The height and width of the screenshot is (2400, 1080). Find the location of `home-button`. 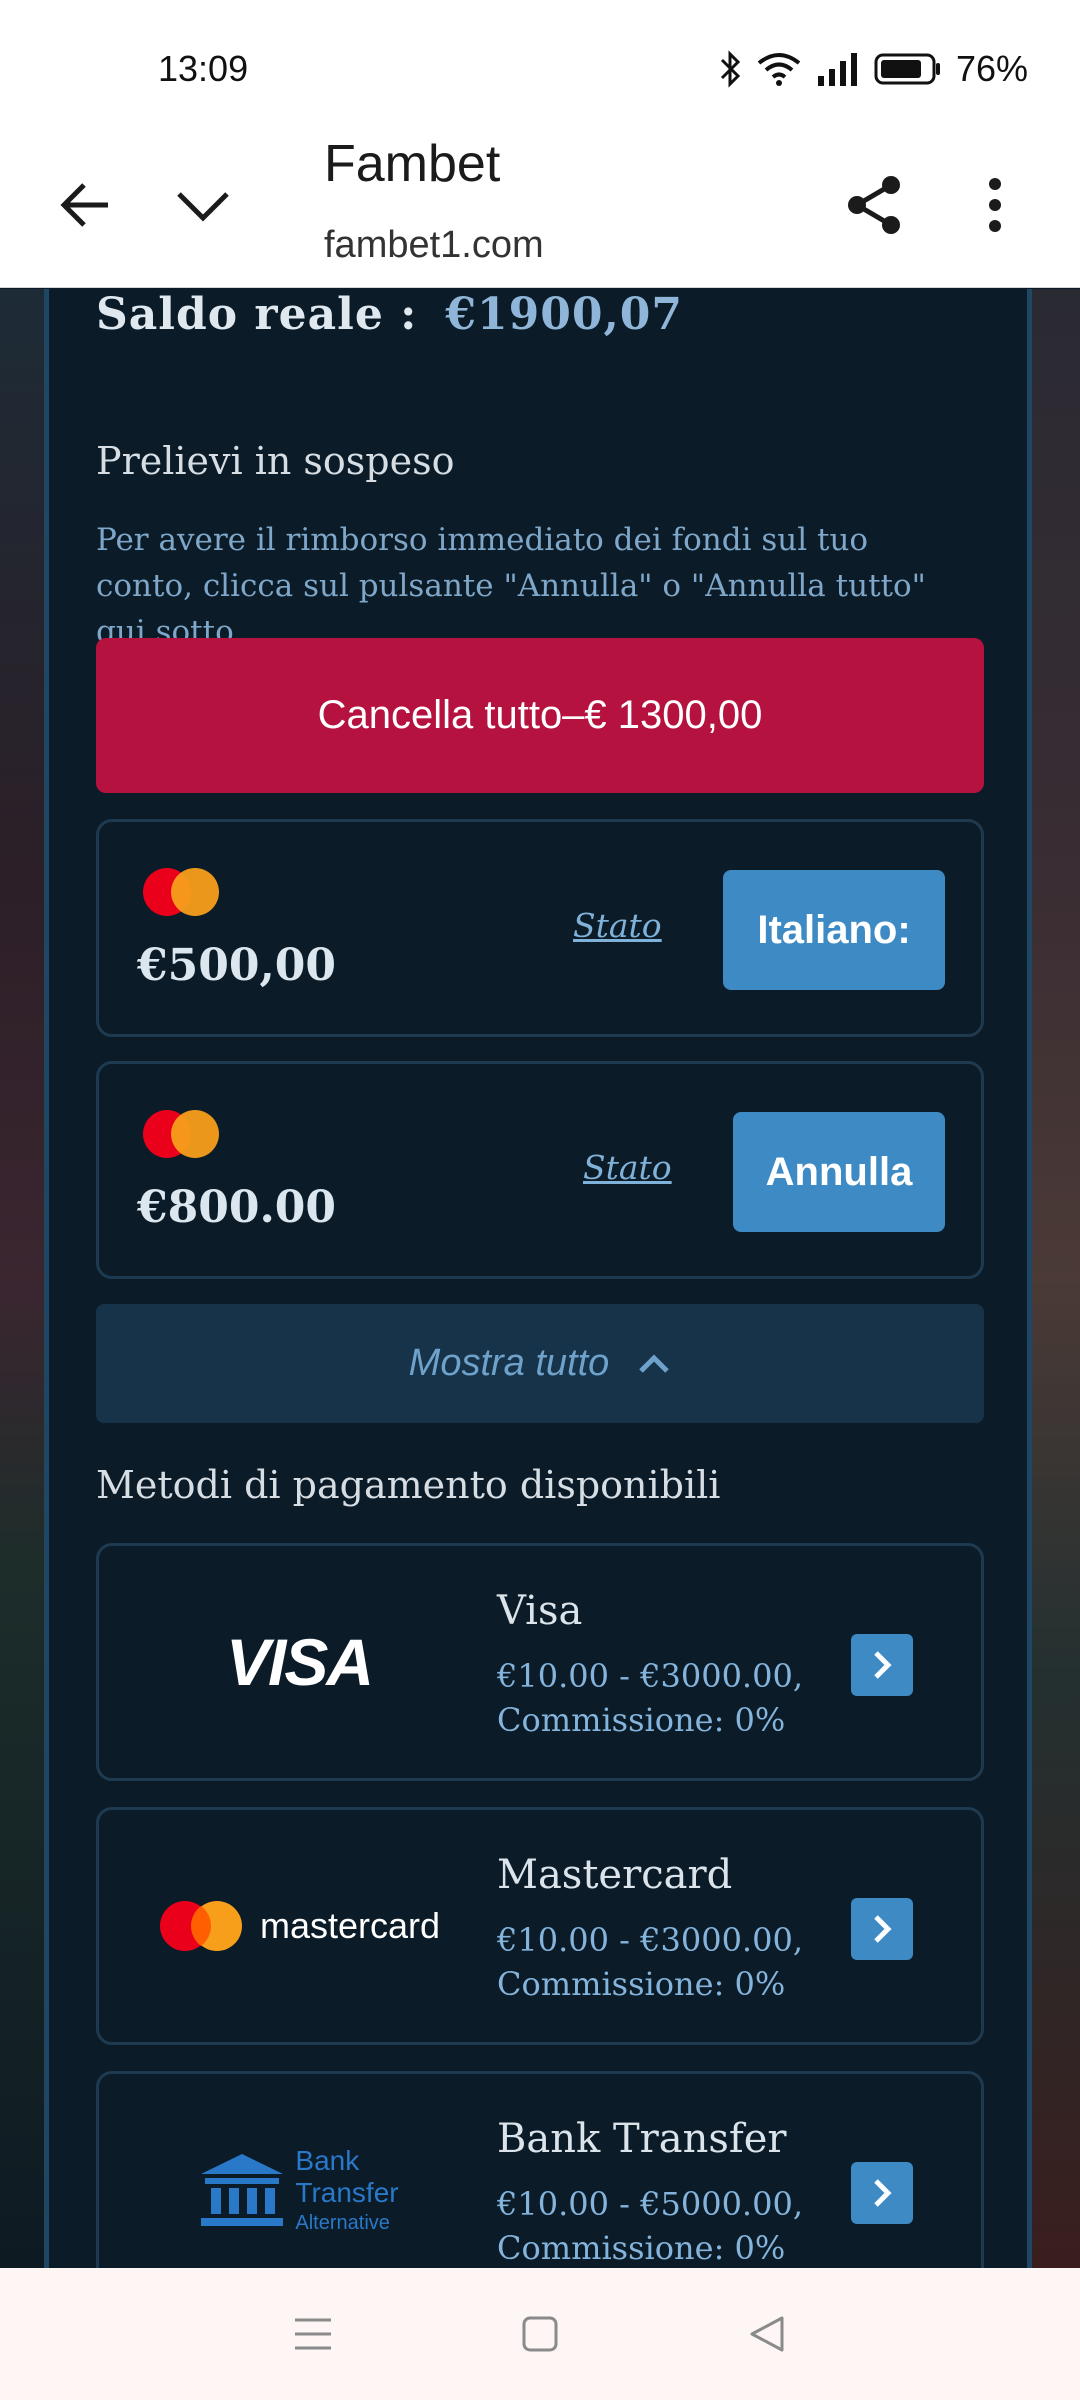

home-button is located at coordinates (540, 2334).